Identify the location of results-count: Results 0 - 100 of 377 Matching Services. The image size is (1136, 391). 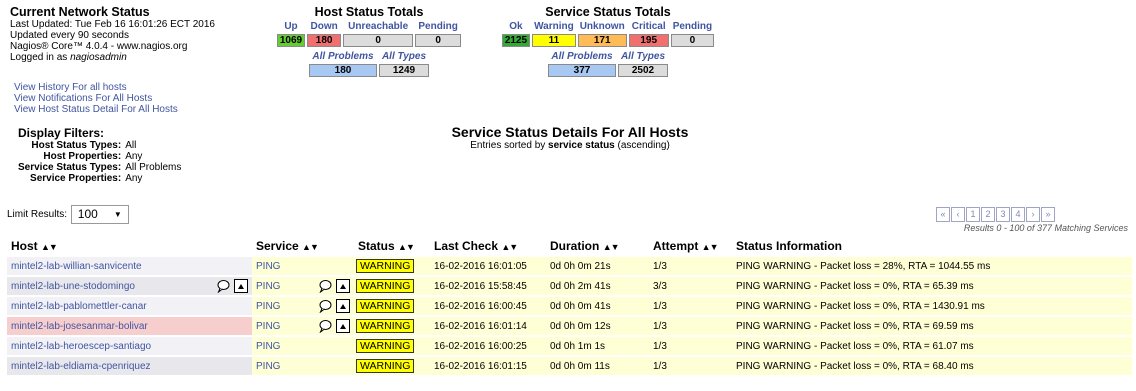
(1045, 228).